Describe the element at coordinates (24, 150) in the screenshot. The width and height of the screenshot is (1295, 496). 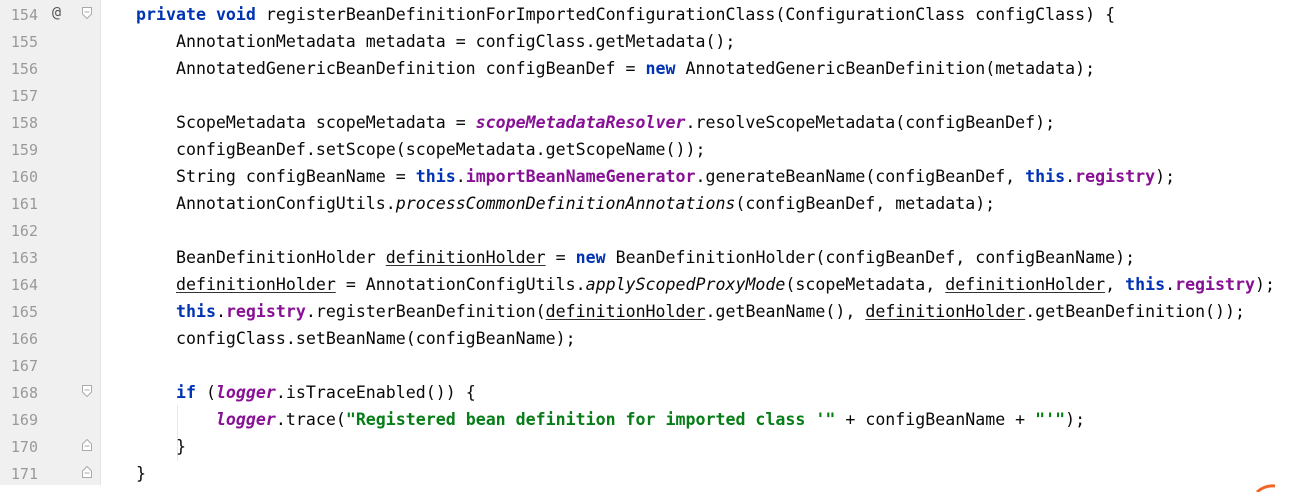
I see `line-number: 159` at that location.